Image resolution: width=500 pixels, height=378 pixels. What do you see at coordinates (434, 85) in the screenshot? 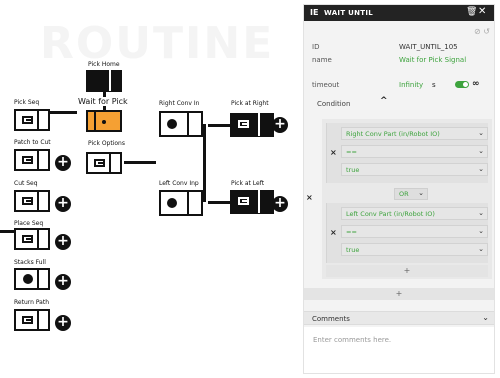
I see `timeout-unit: s` at bounding box center [434, 85].